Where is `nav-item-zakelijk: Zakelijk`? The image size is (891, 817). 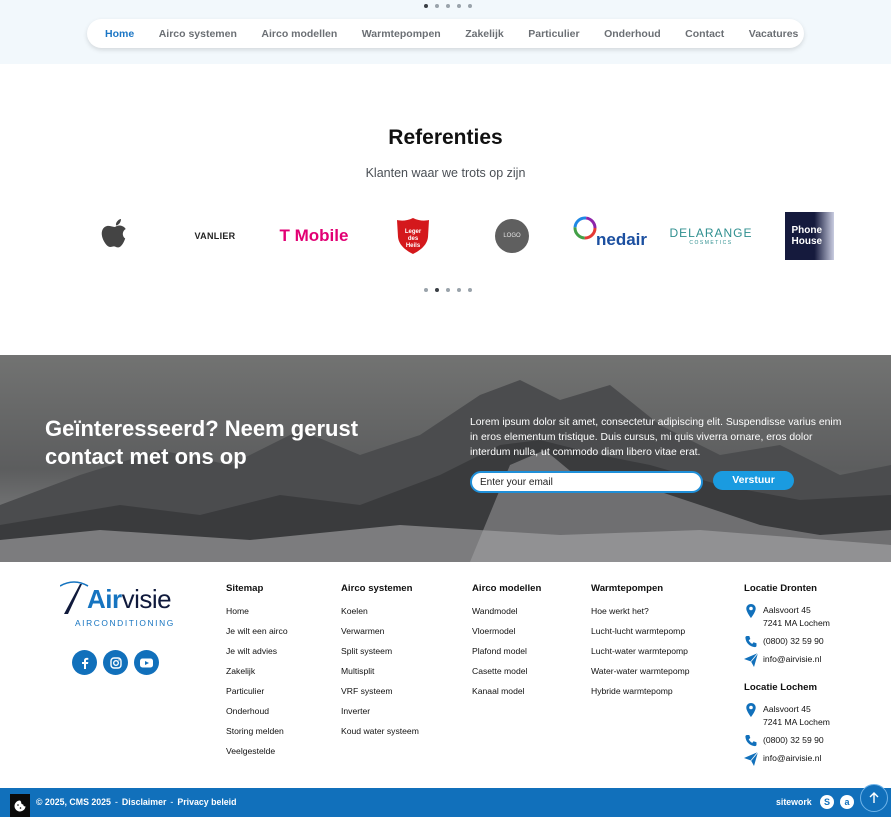
nav-item-zakelijk: Zakelijk is located at coordinates (484, 34).